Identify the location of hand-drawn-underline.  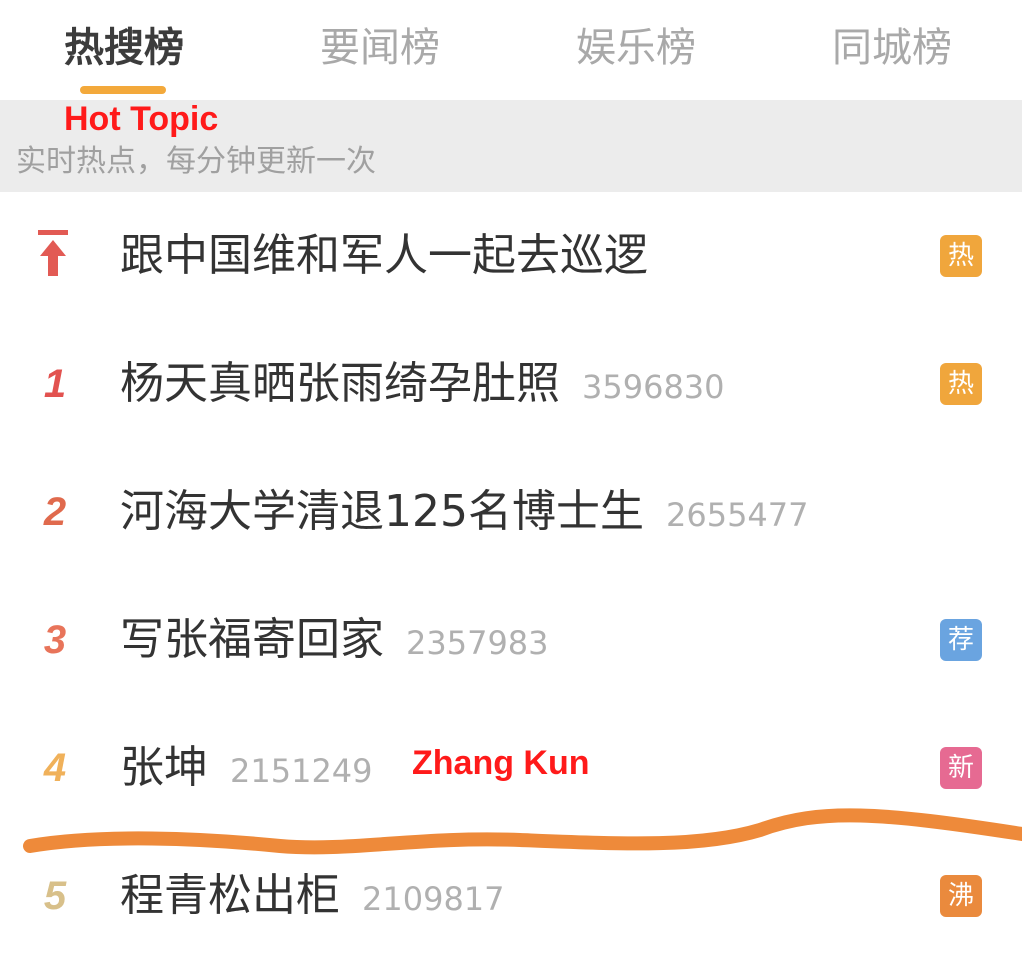
(522, 831).